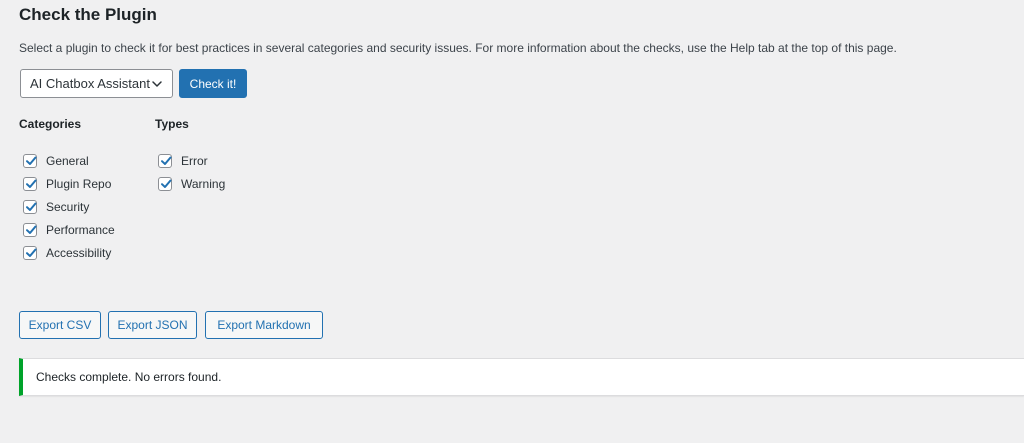 The height and width of the screenshot is (443, 1024). I want to click on chevron-down-icon, so click(157, 84).